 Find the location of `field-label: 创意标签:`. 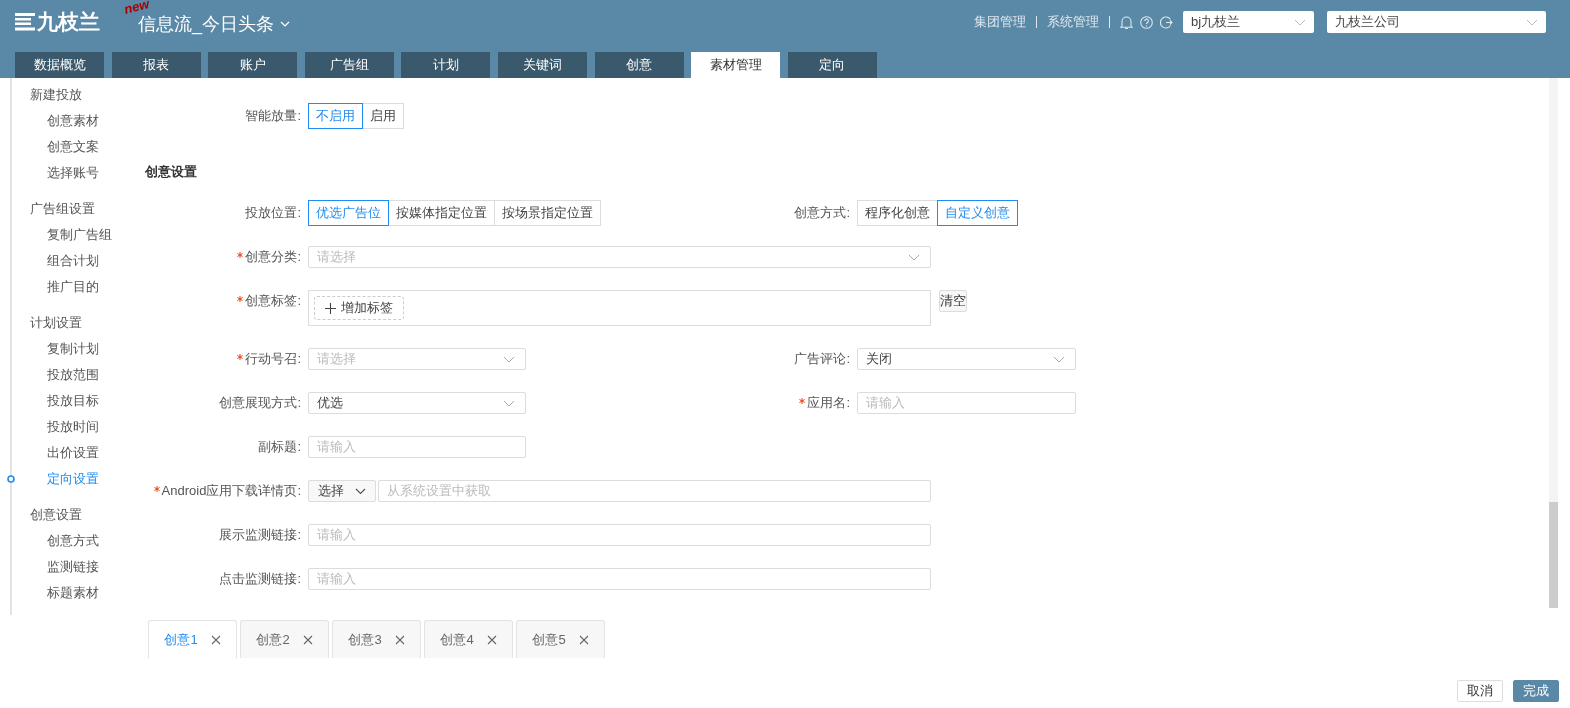

field-label: 创意标签: is located at coordinates (273, 301).